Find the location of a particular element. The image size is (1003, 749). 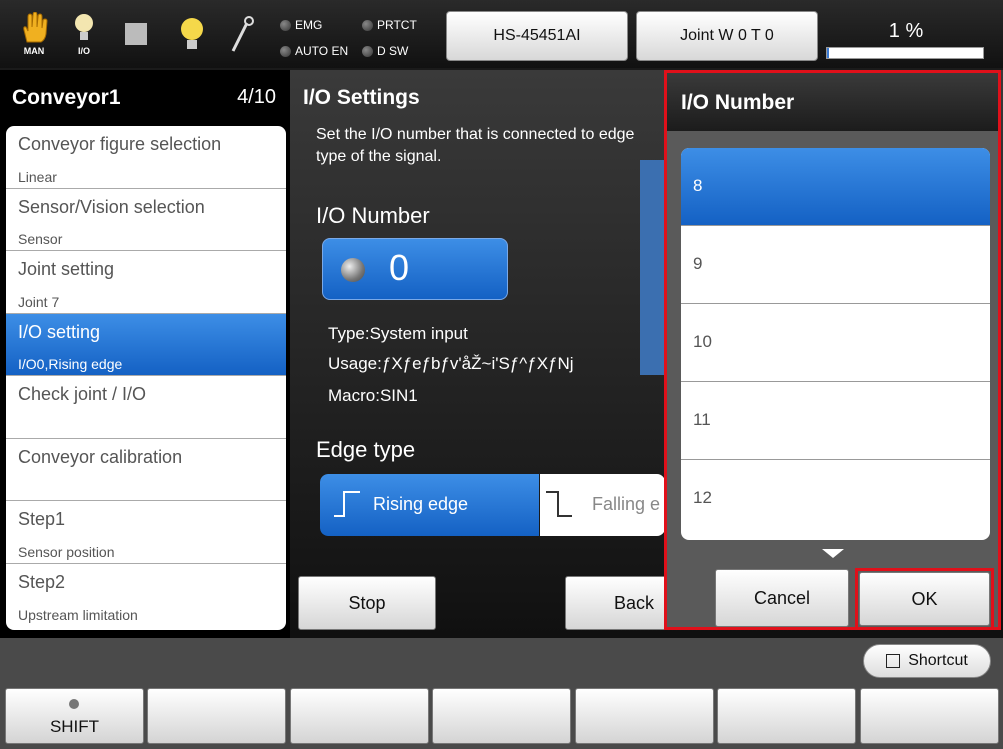

wrench-icon is located at coordinates (242, 34).